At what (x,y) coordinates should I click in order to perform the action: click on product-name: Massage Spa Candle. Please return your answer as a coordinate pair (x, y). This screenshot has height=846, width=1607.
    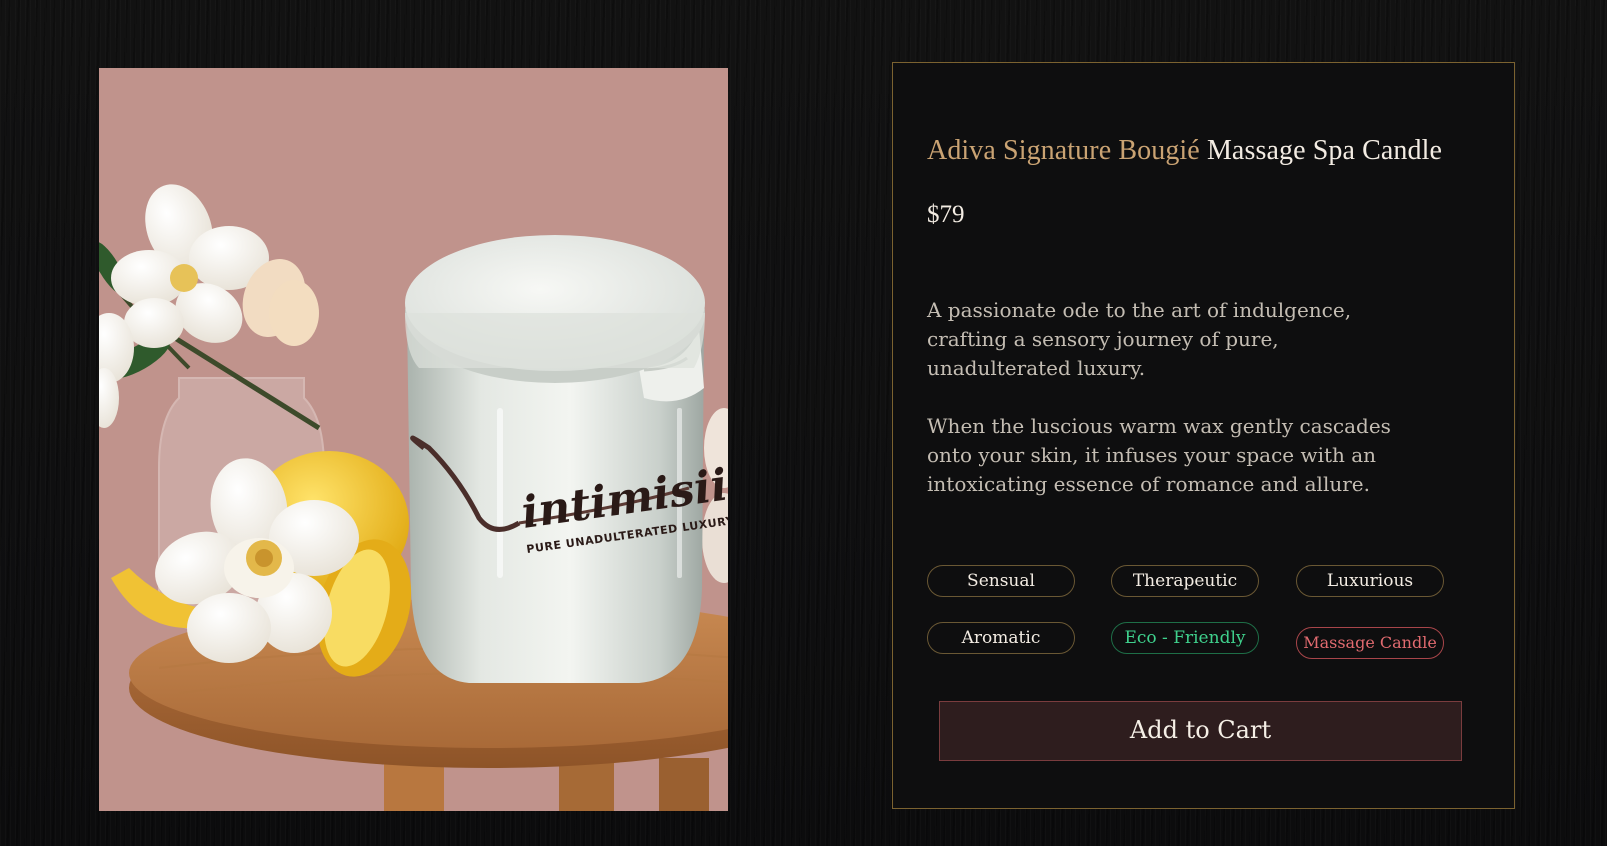
    Looking at the image, I should click on (1324, 150).